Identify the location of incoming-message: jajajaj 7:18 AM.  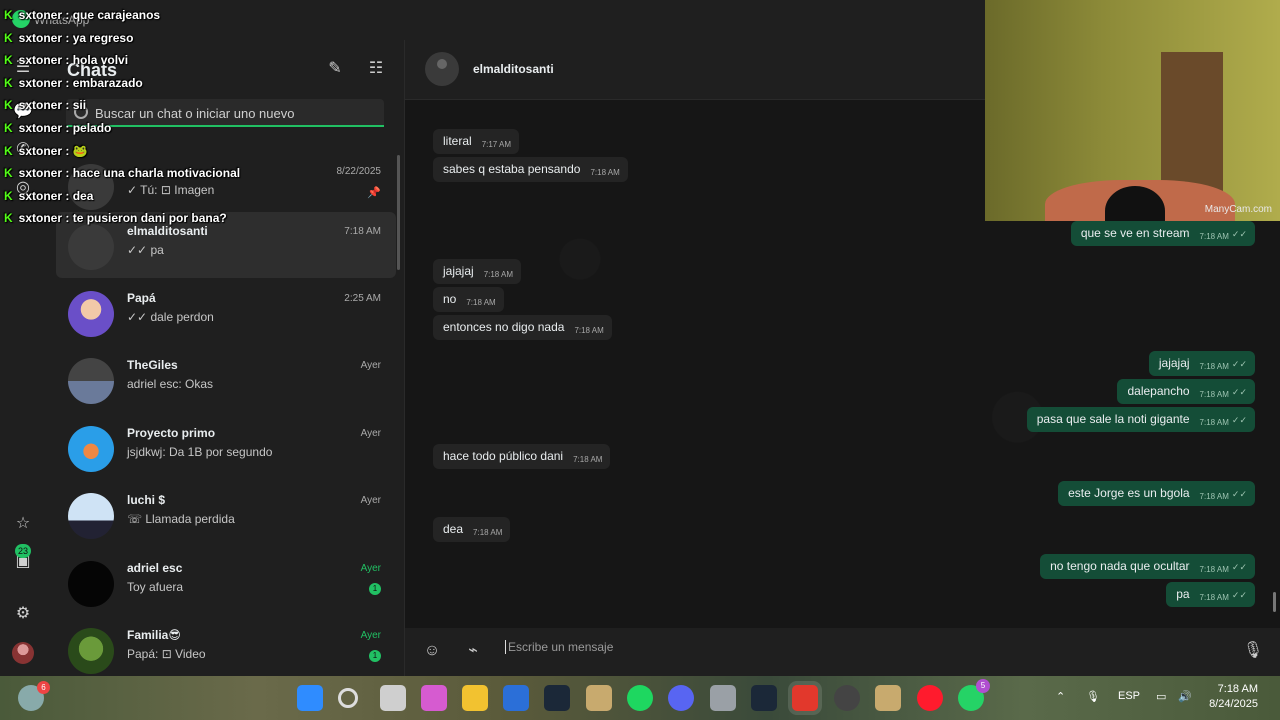
(477, 271).